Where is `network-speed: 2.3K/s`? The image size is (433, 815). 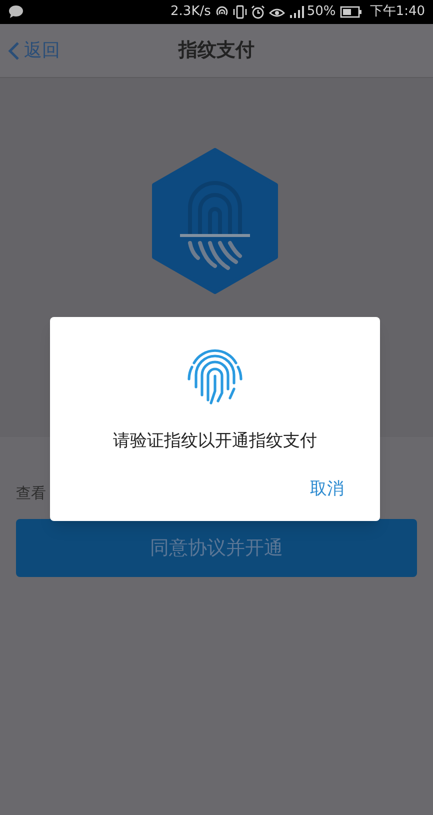
network-speed: 2.3K/s is located at coordinates (190, 12).